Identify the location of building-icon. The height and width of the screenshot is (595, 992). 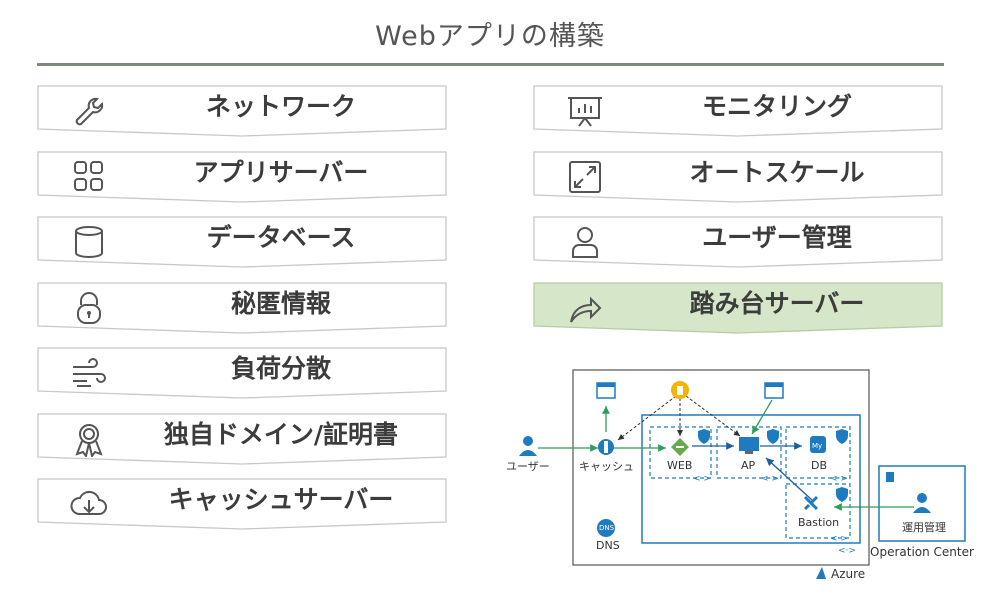
(890, 477).